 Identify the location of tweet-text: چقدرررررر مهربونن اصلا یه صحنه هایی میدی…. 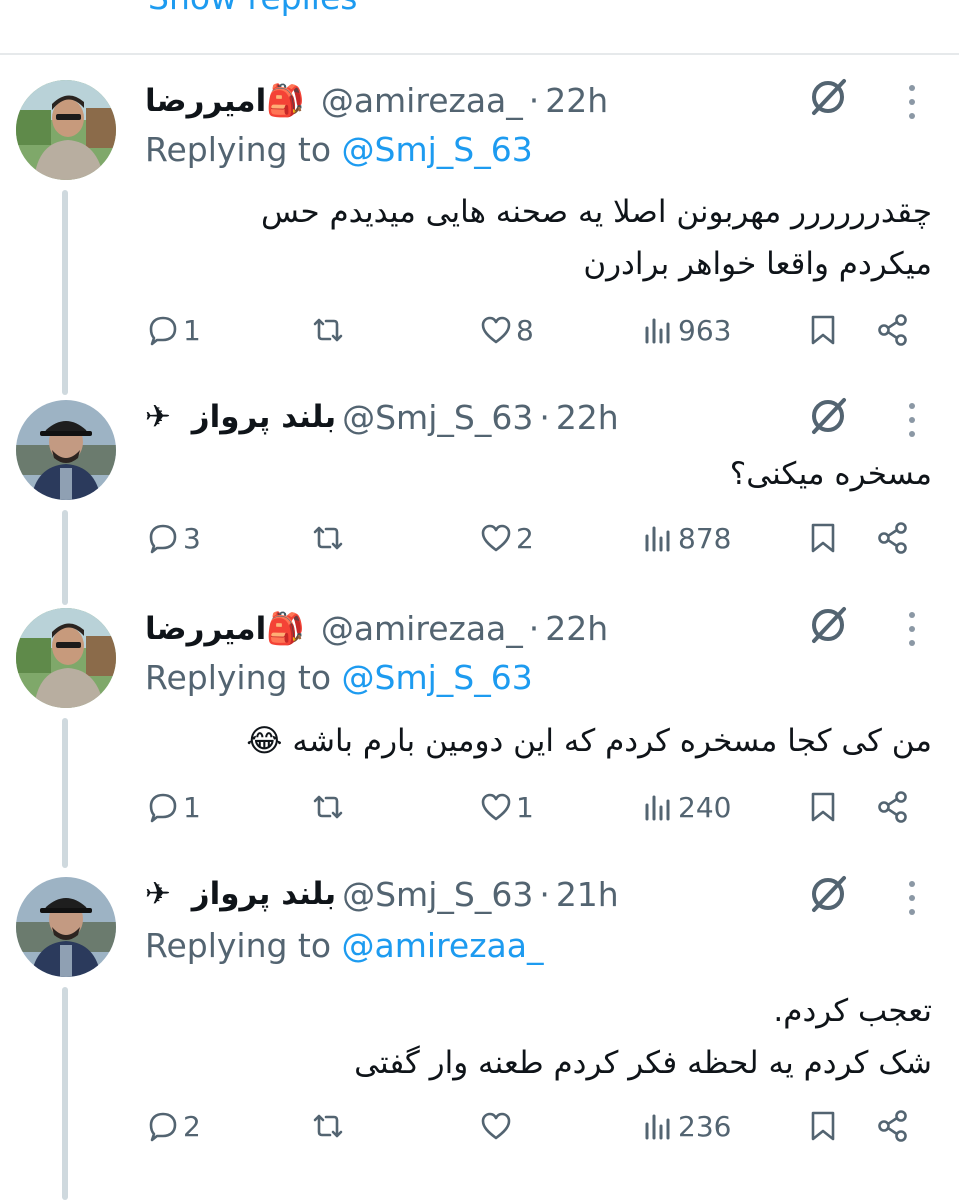
(596, 238).